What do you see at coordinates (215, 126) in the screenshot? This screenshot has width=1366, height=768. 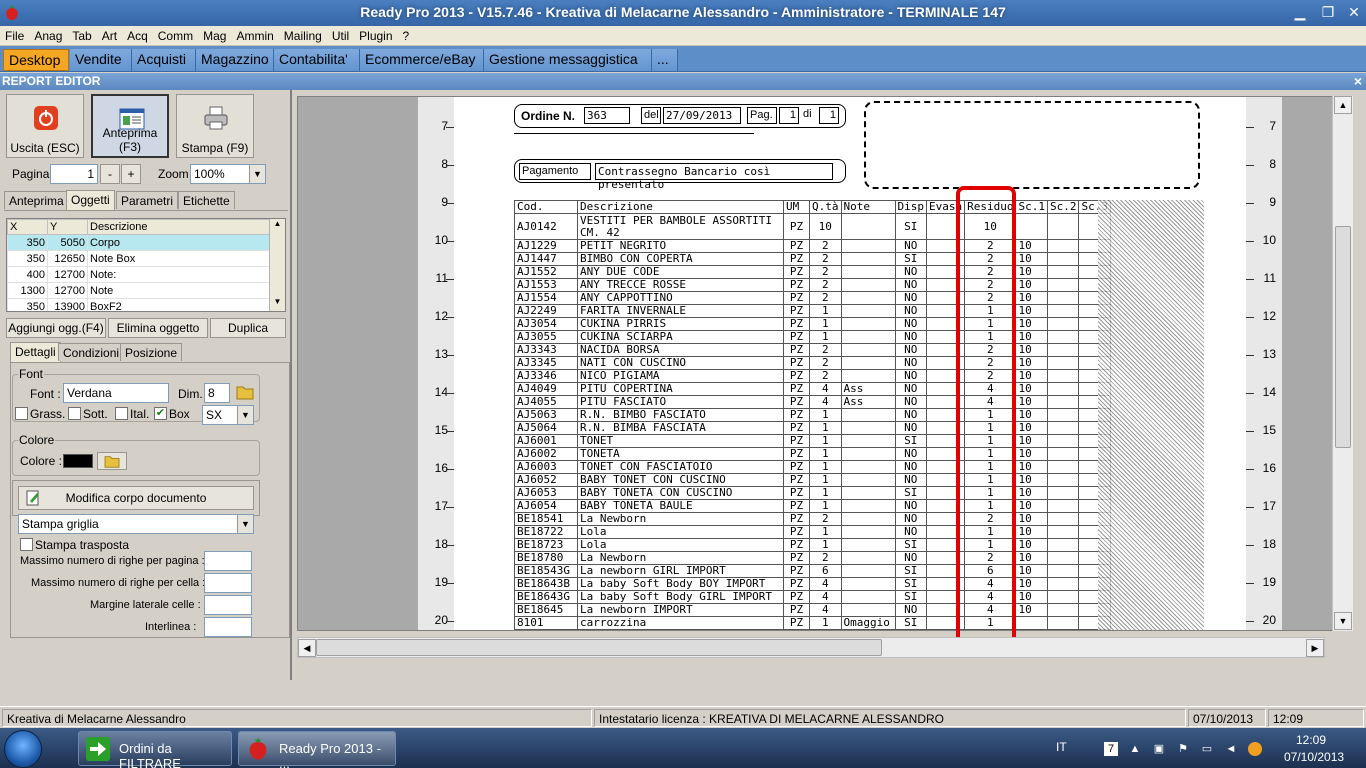 I see `print-button: Stampa (F9)` at bounding box center [215, 126].